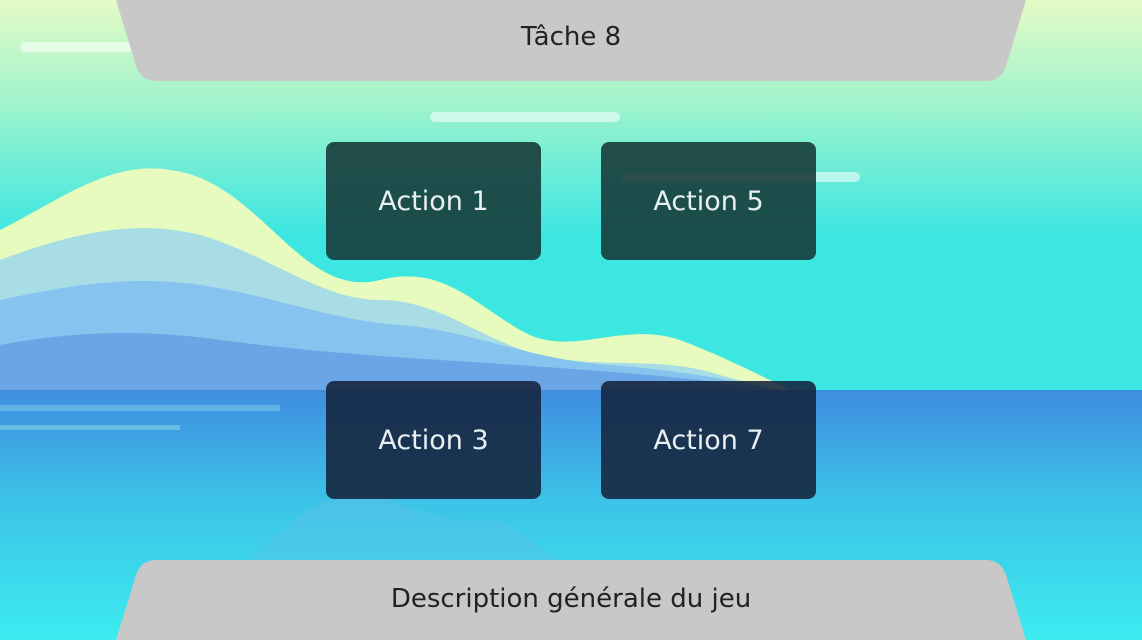 This screenshot has width=1142, height=640. Describe the element at coordinates (571, 599) in the screenshot. I see `description-label: Description générale du jeu` at that location.